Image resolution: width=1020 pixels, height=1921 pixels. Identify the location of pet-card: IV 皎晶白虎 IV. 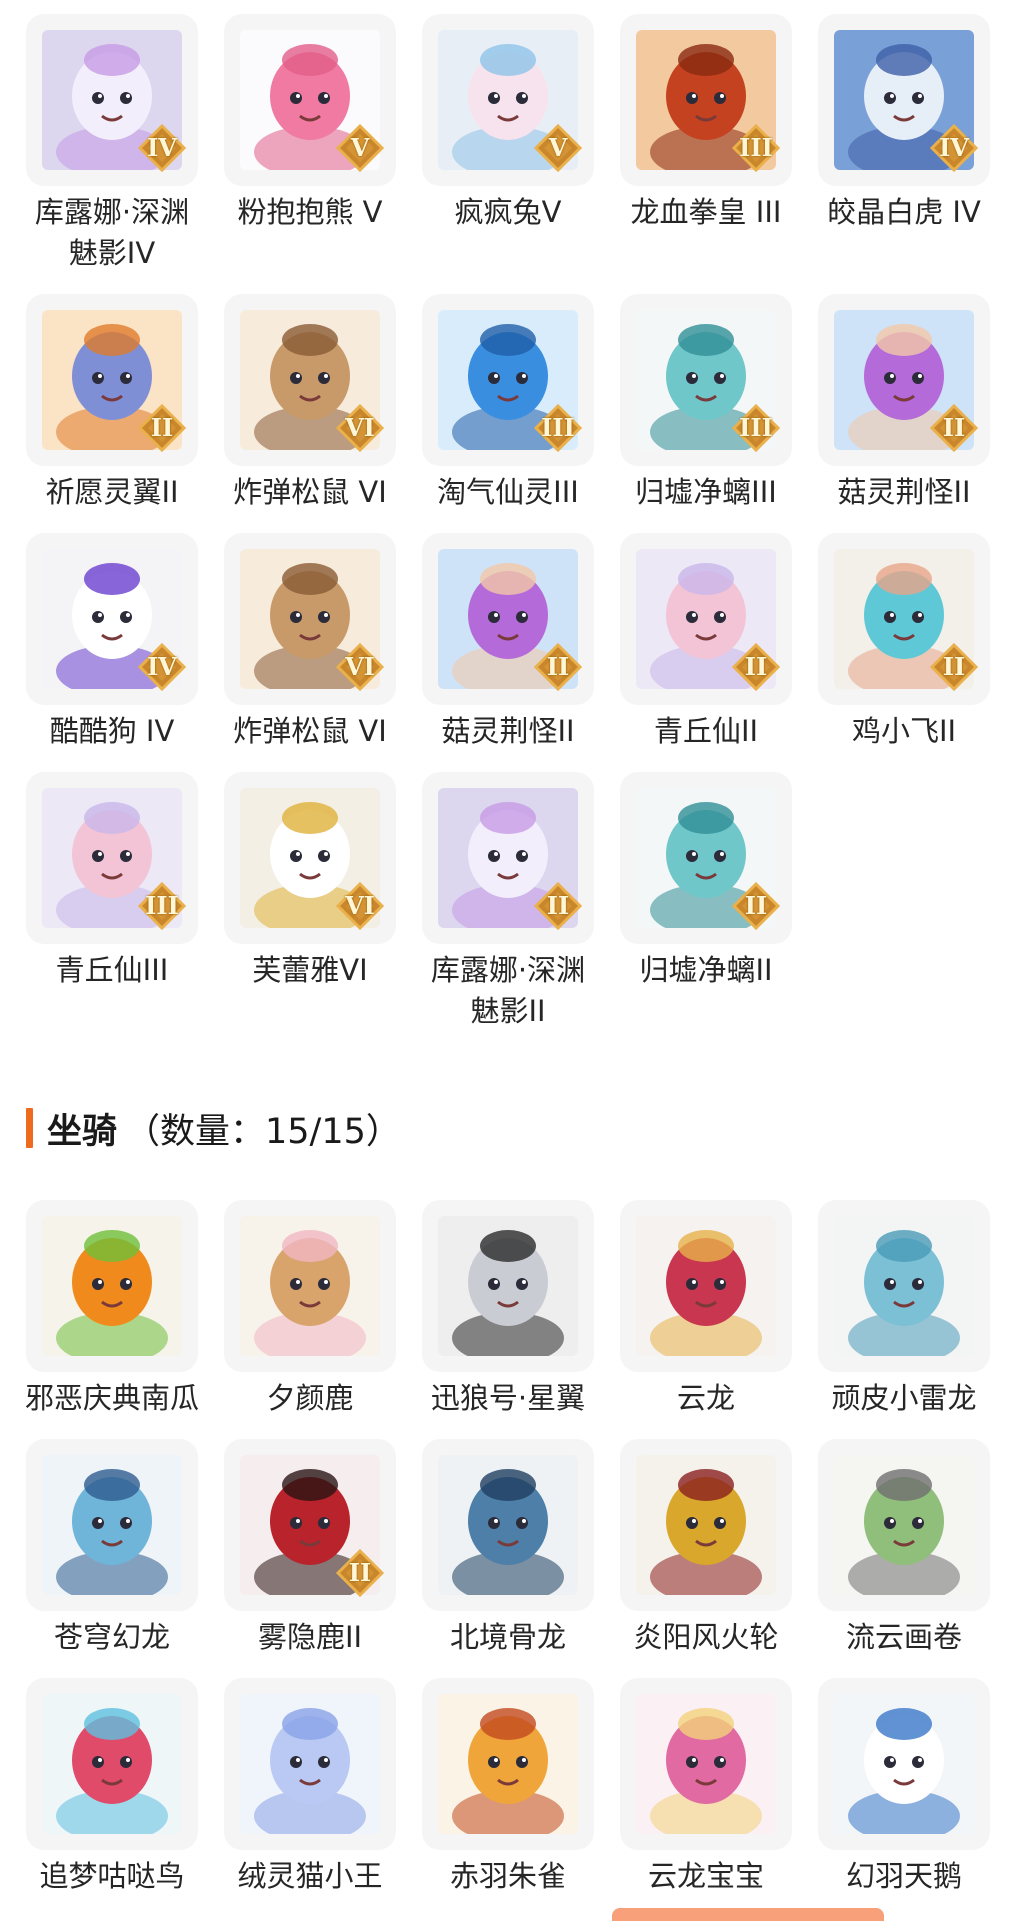
(904, 144).